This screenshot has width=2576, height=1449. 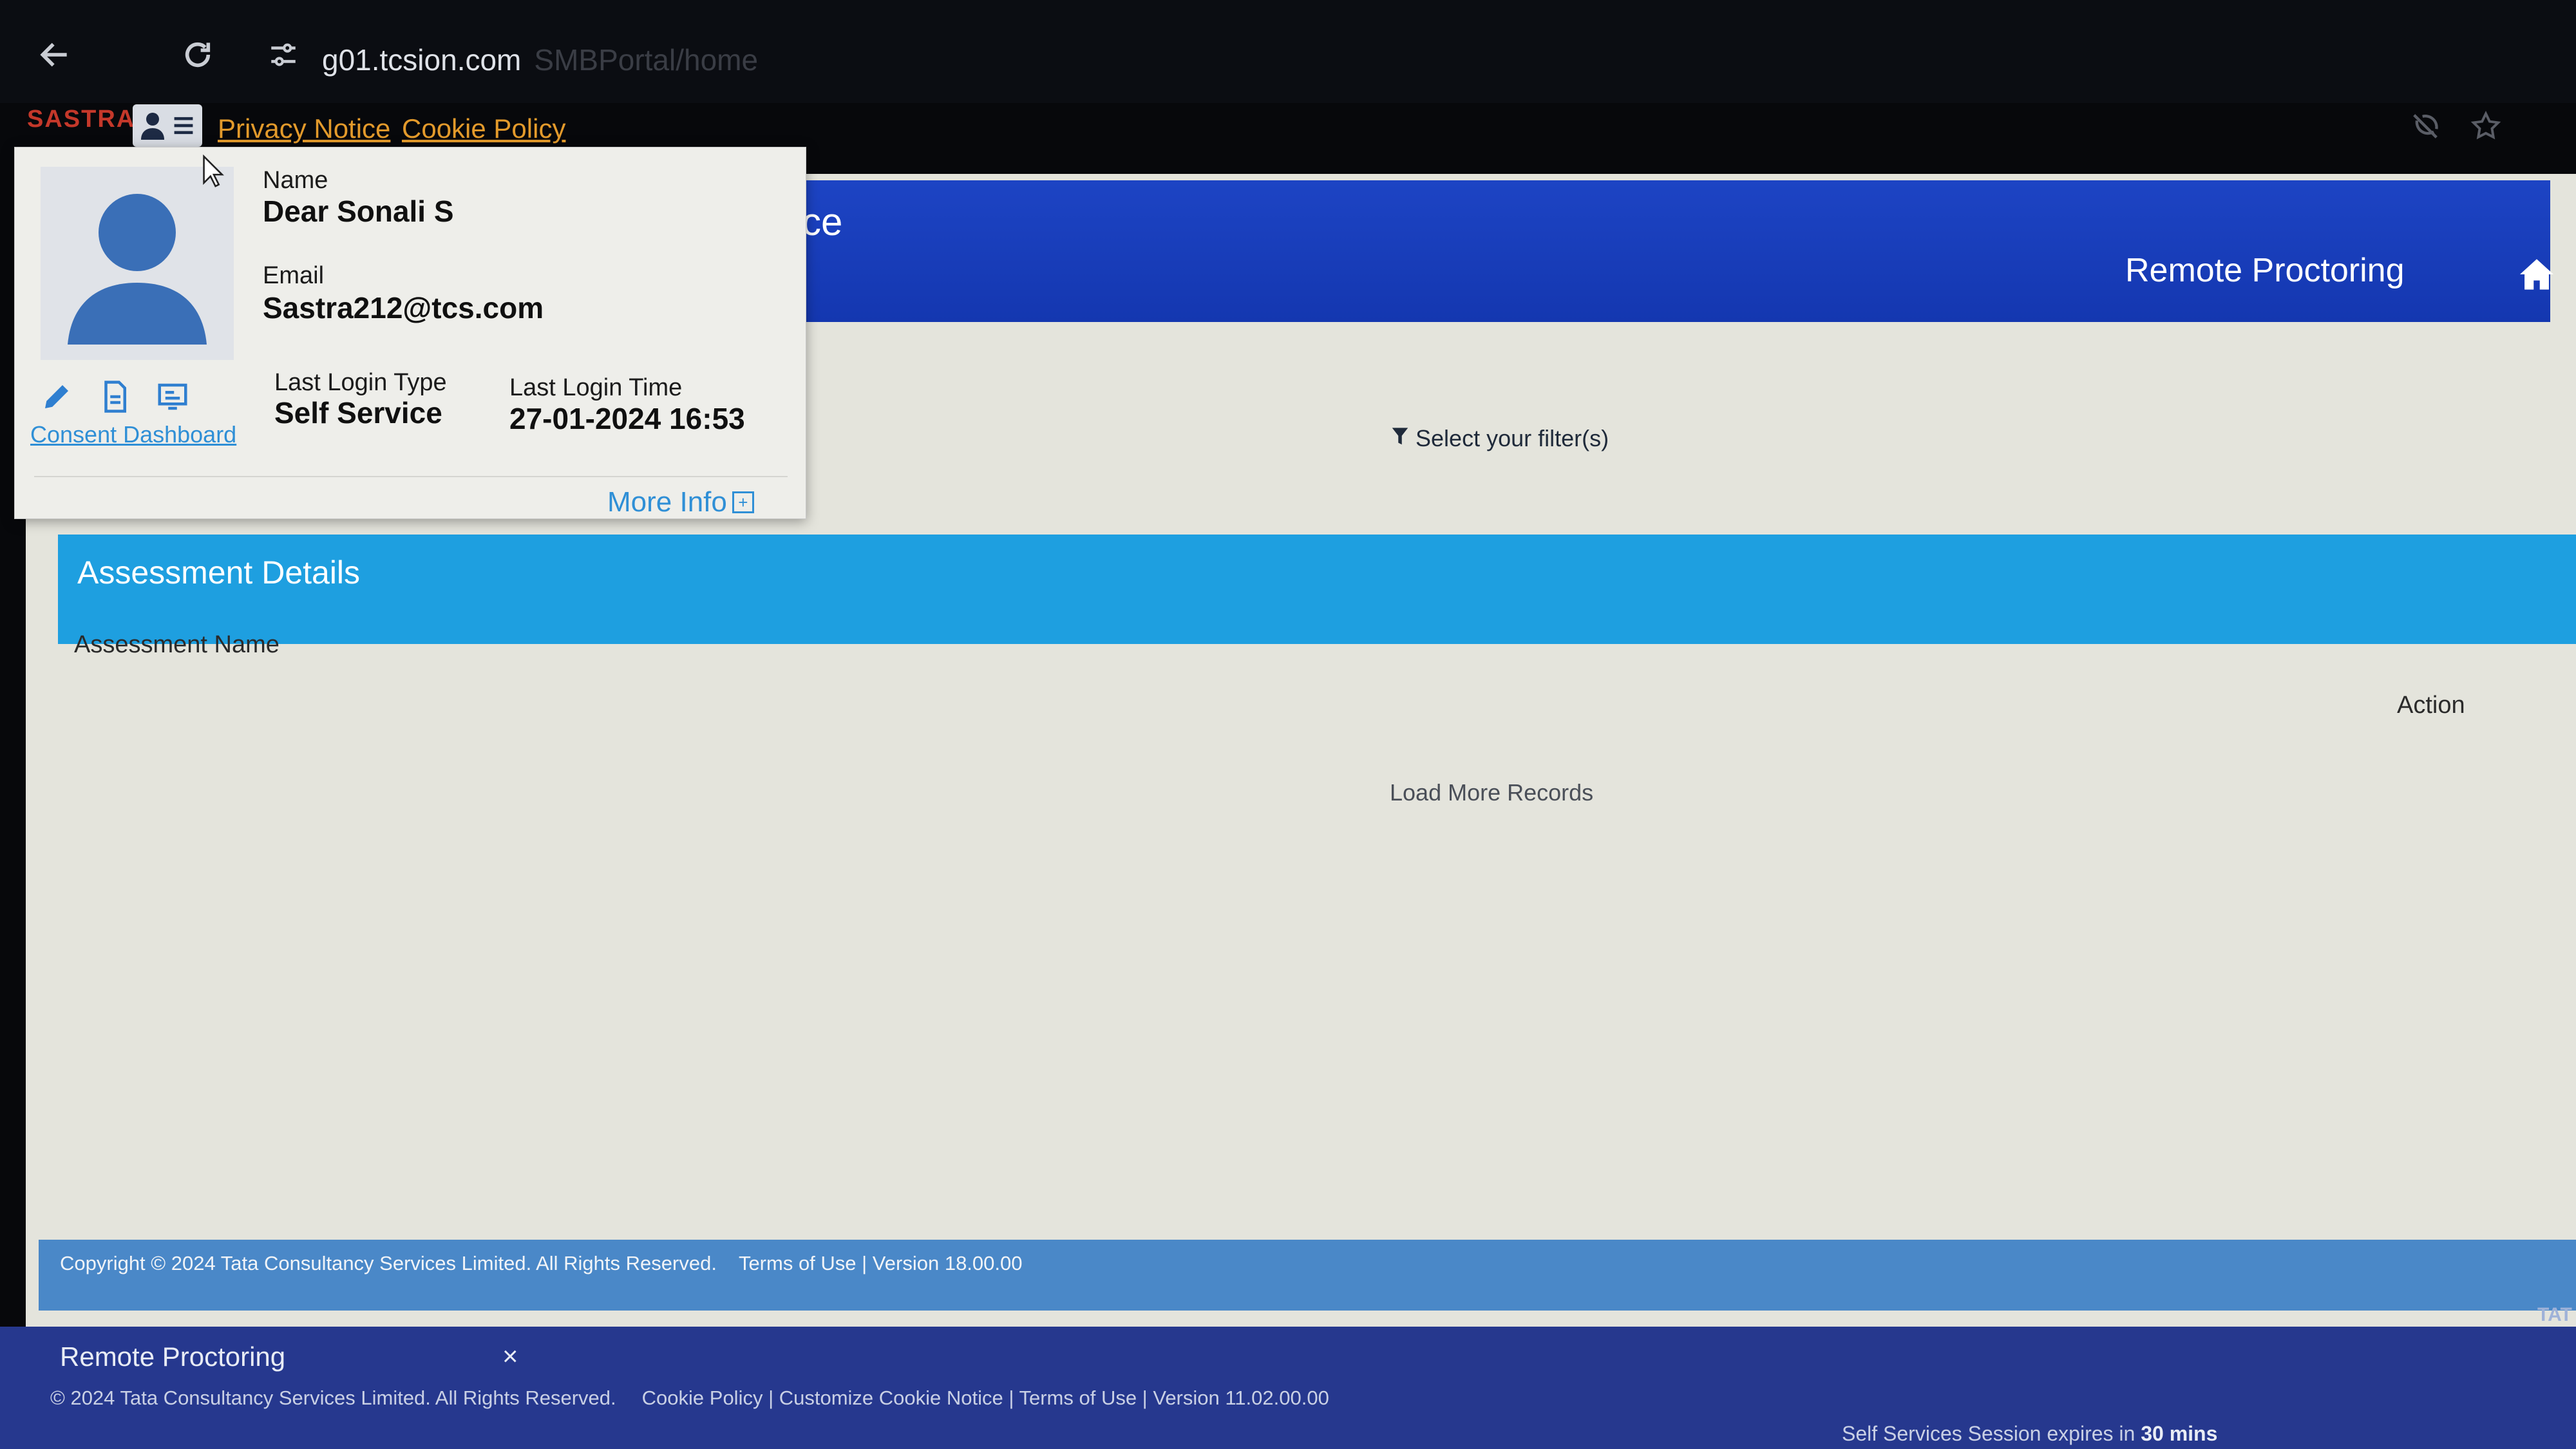 What do you see at coordinates (483, 128) in the screenshot?
I see `cookie-policy-link: Cookie Policy` at bounding box center [483, 128].